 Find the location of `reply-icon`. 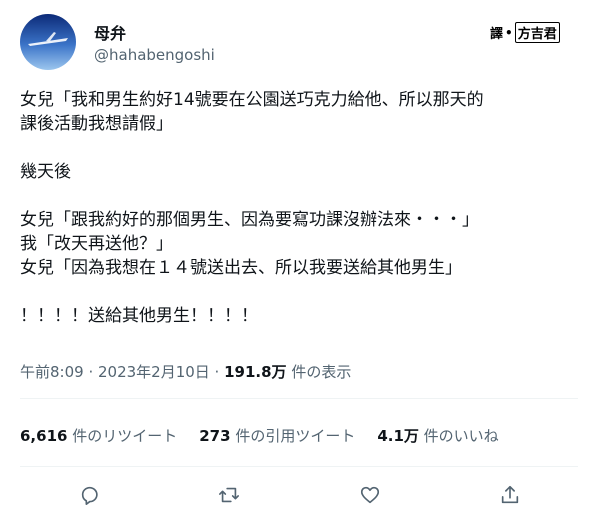

reply-icon is located at coordinates (89, 495).